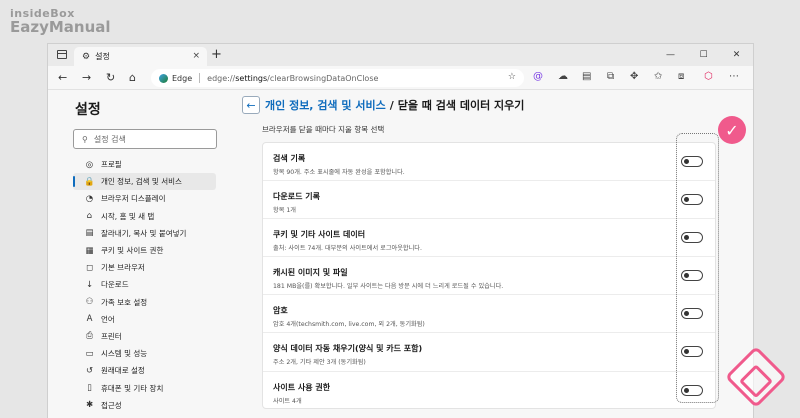 The image size is (800, 418). I want to click on site-label: Edge, so click(182, 78).